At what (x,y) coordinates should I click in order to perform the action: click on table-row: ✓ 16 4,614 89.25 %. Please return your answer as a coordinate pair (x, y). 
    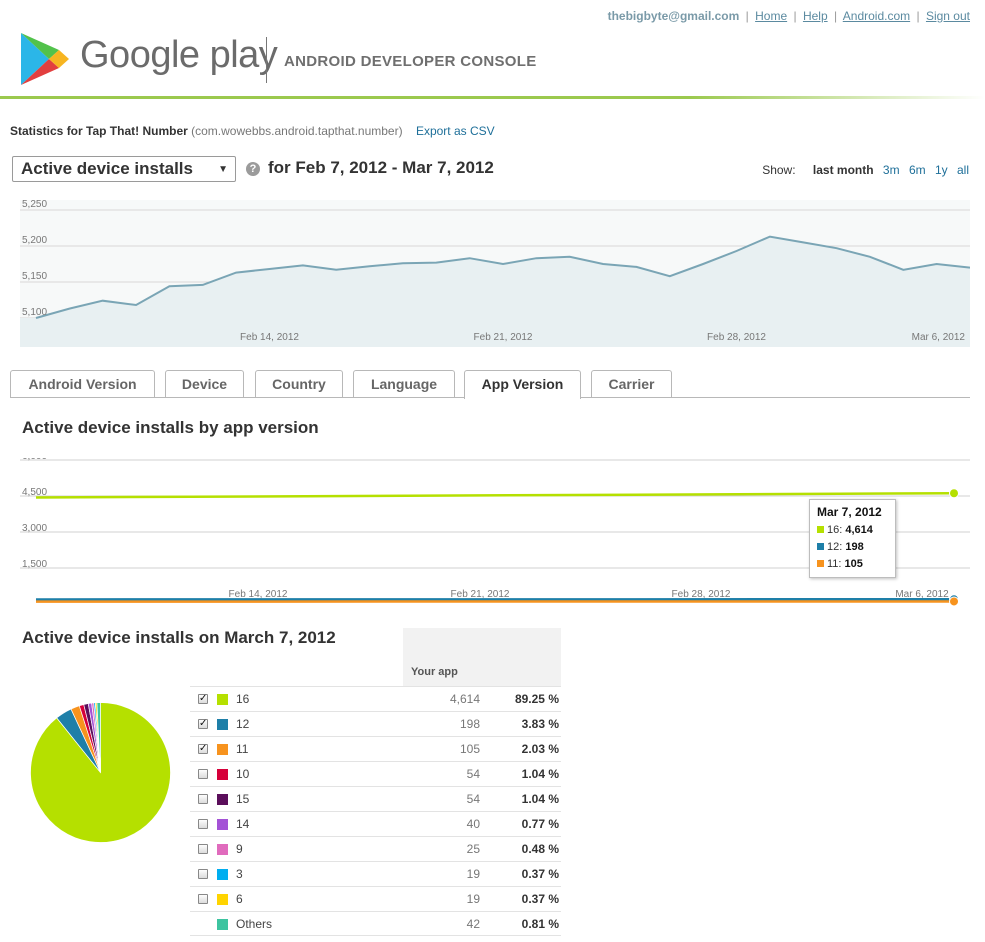
    Looking at the image, I should click on (375, 698).